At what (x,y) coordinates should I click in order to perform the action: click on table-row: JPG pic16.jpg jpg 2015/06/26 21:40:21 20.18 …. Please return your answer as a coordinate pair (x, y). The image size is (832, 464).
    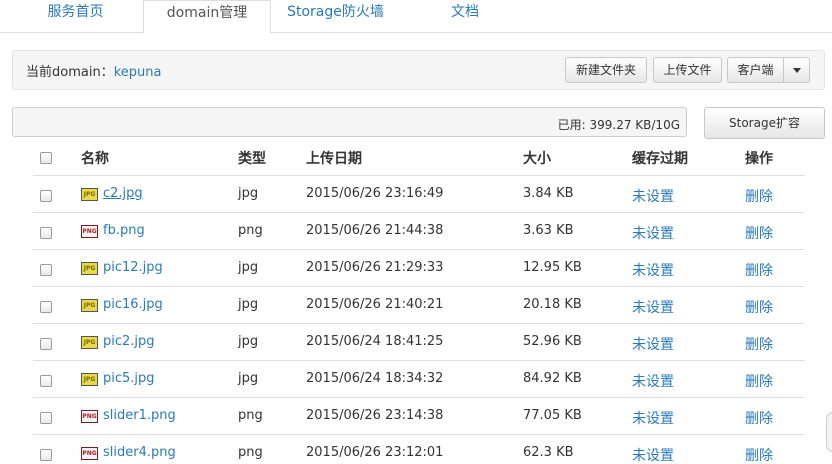
    Looking at the image, I should click on (419, 305).